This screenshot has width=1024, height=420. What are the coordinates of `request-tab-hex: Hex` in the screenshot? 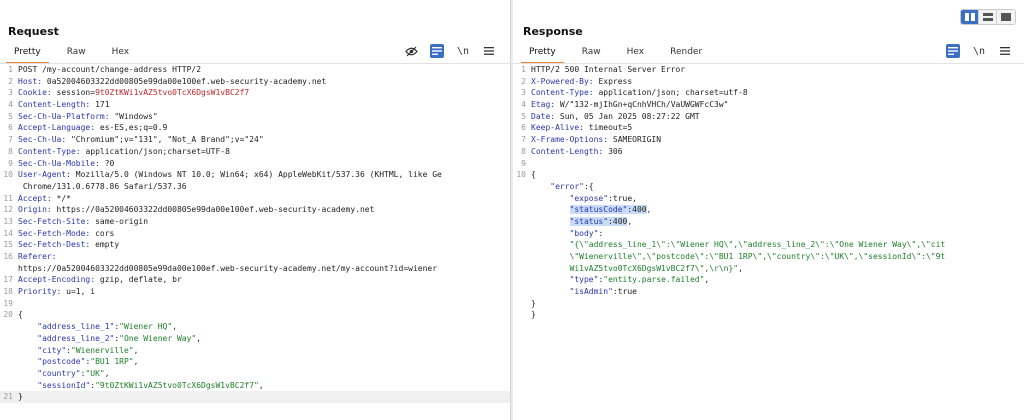 It's located at (120, 54).